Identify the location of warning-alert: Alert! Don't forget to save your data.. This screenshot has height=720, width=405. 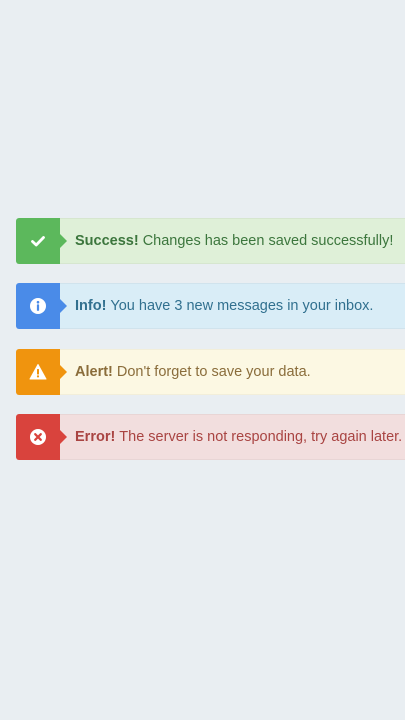
(210, 372).